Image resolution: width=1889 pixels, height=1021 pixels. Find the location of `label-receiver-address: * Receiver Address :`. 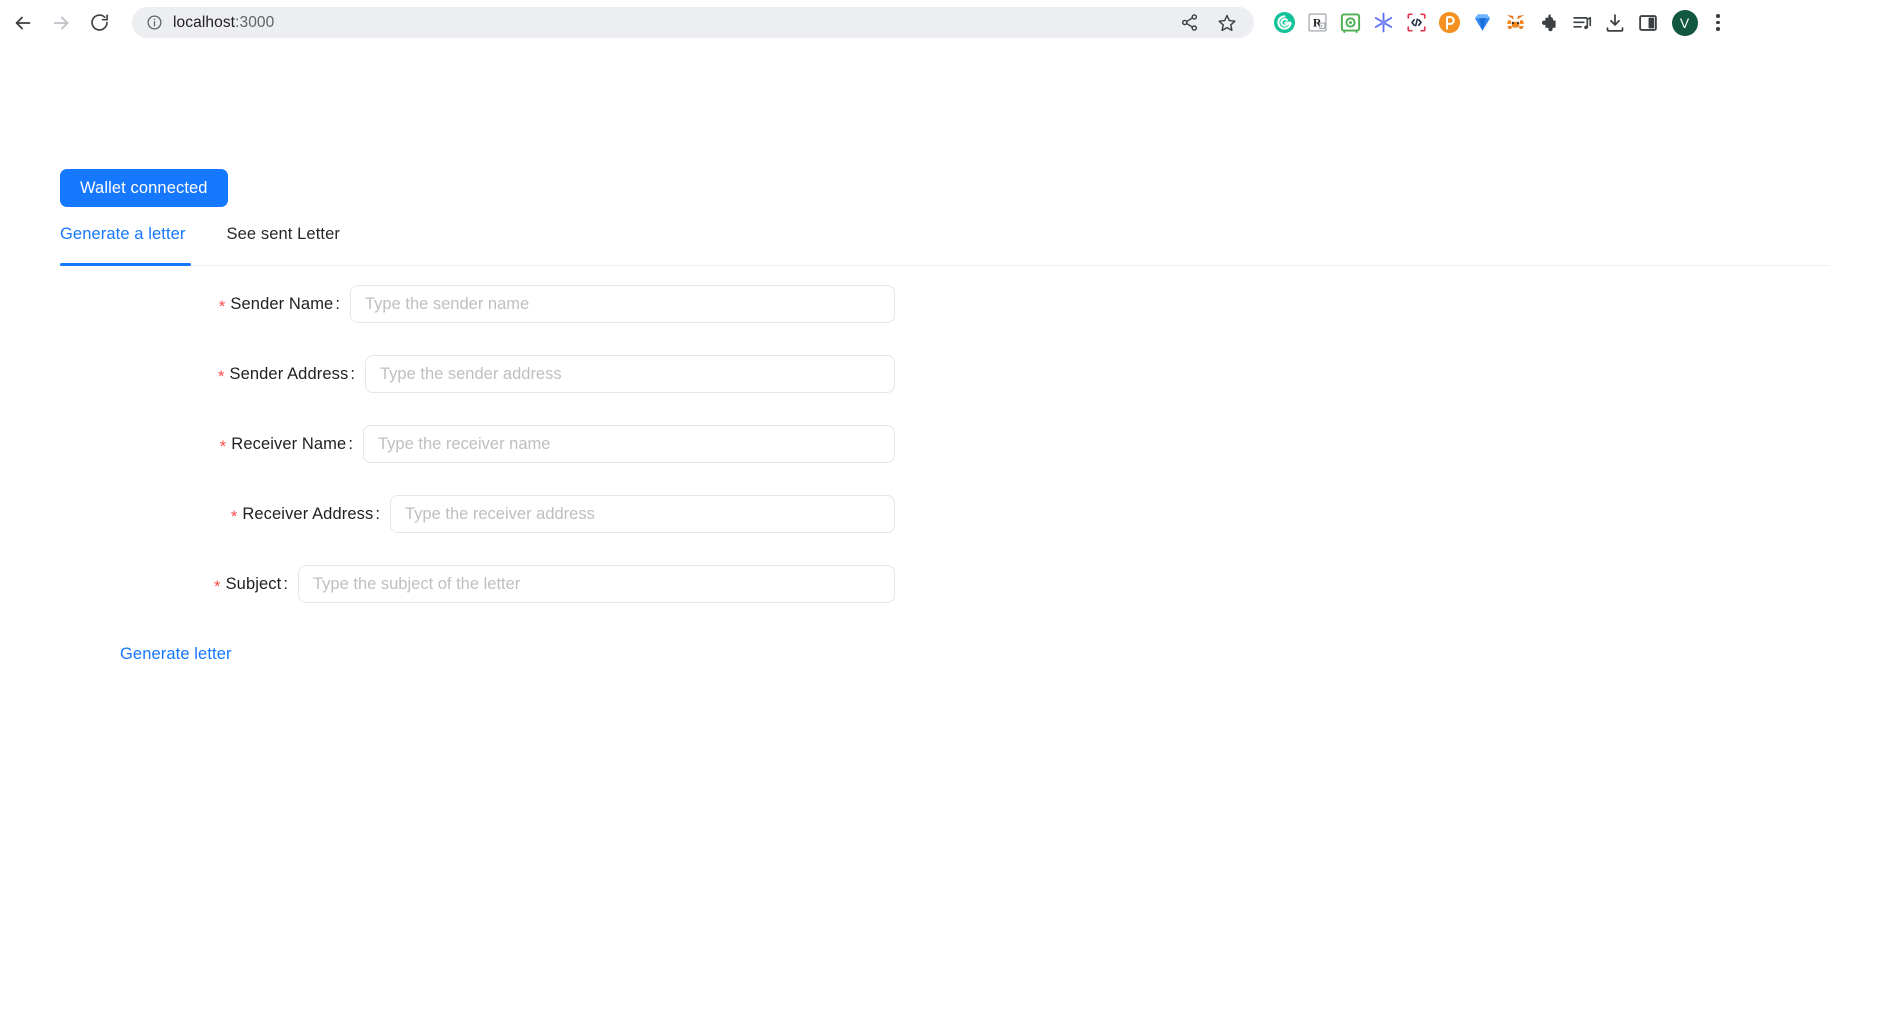

label-receiver-address: * Receiver Address : is located at coordinates (310, 515).